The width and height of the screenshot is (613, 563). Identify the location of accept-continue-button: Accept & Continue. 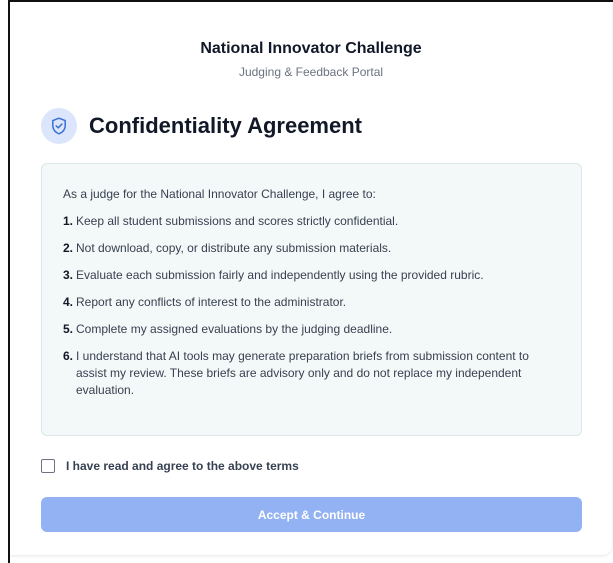
(311, 514).